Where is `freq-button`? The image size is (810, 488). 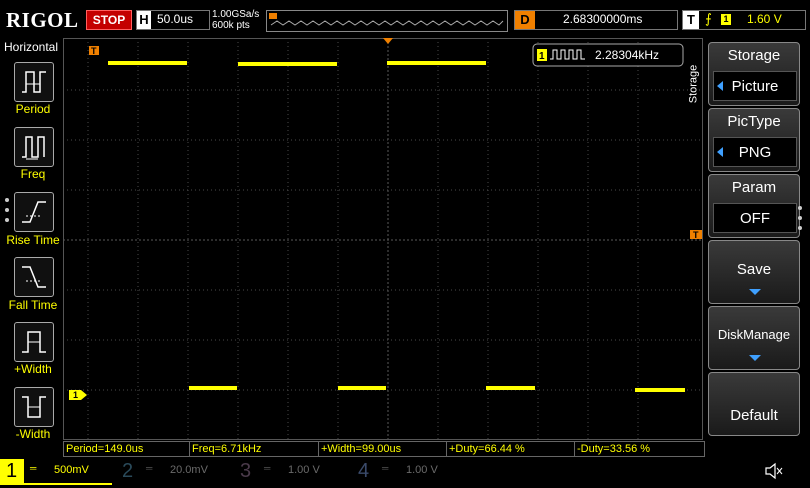 freq-button is located at coordinates (34, 147).